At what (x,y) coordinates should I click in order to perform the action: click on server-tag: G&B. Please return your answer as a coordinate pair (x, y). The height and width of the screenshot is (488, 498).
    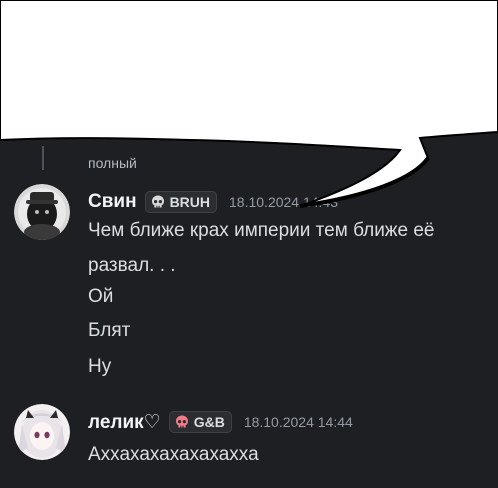
    Looking at the image, I should click on (200, 422).